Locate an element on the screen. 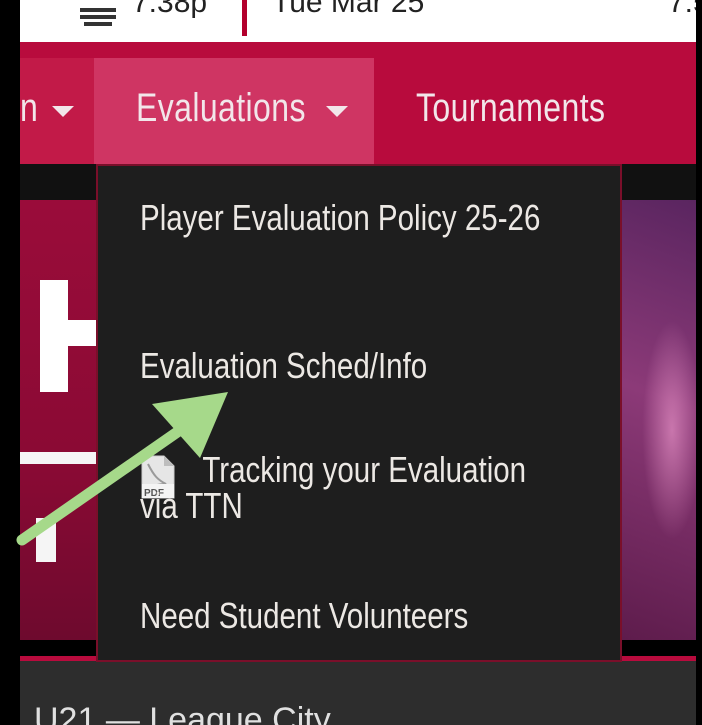 This screenshot has width=702, height=725. menu-item-label: Evaluation Sched/Info is located at coordinates (284, 365).